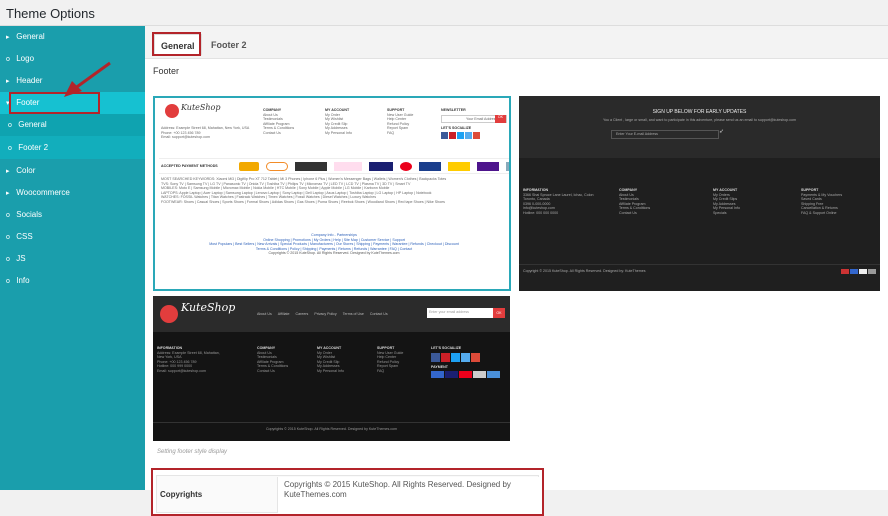 This screenshot has width=888, height=516. I want to click on tab-bar: General Footer 2, so click(516, 42).